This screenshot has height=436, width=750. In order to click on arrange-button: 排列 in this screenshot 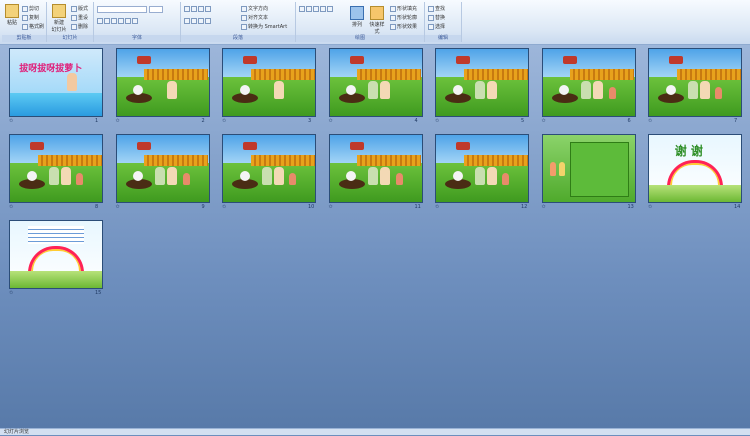, I will do `click(357, 17)`.